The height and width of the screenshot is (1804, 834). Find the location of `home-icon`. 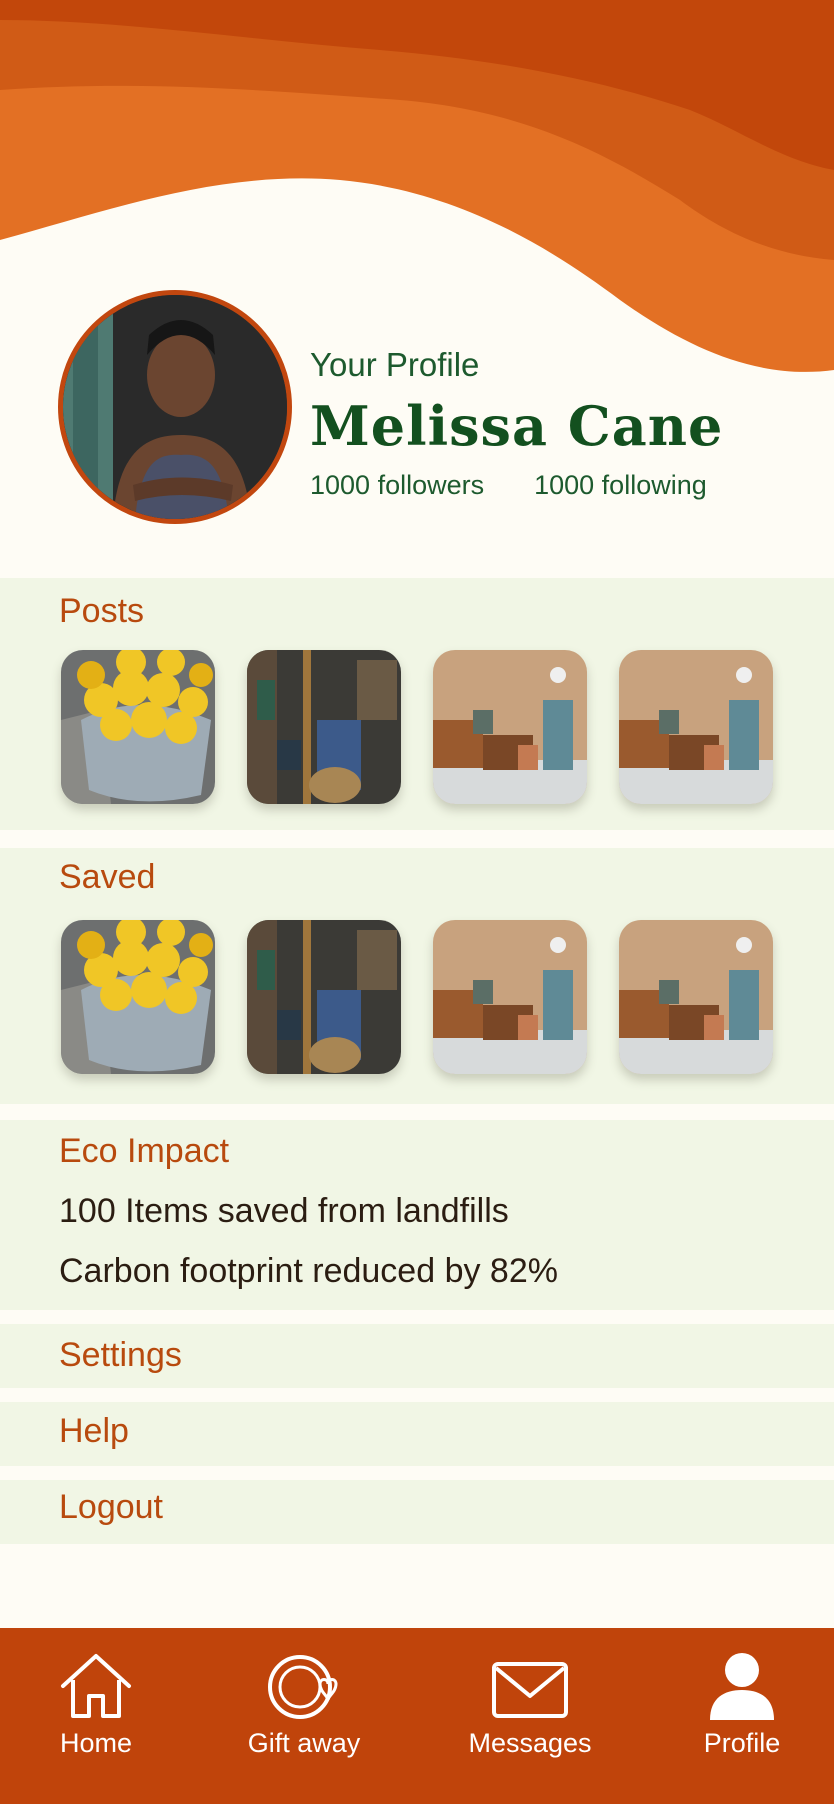

home-icon is located at coordinates (96, 1686).